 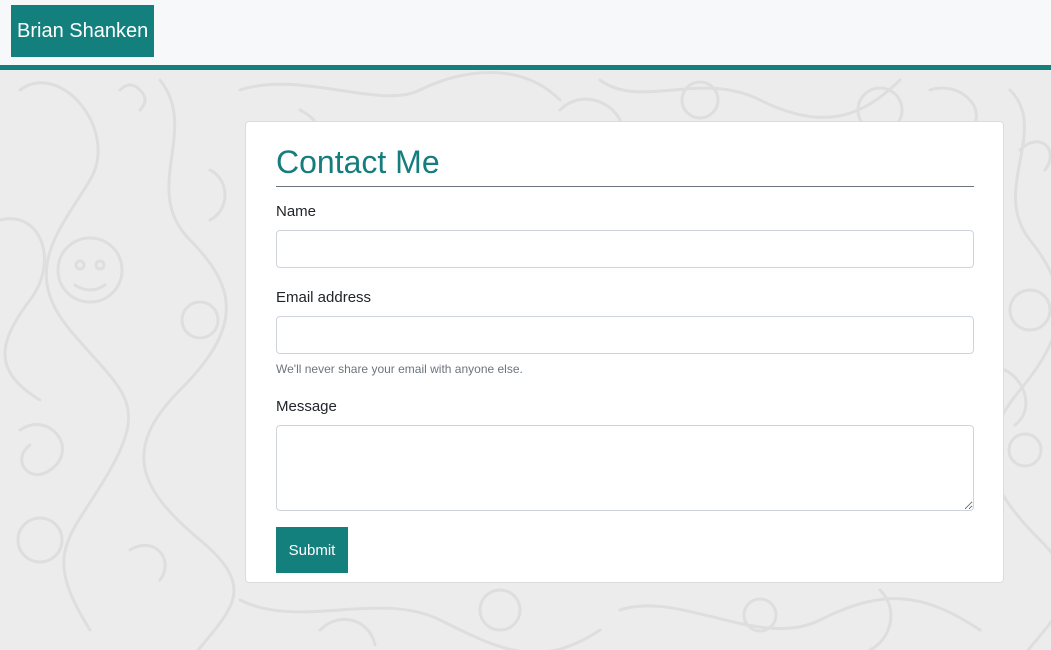 I want to click on name-field, so click(x=625, y=249).